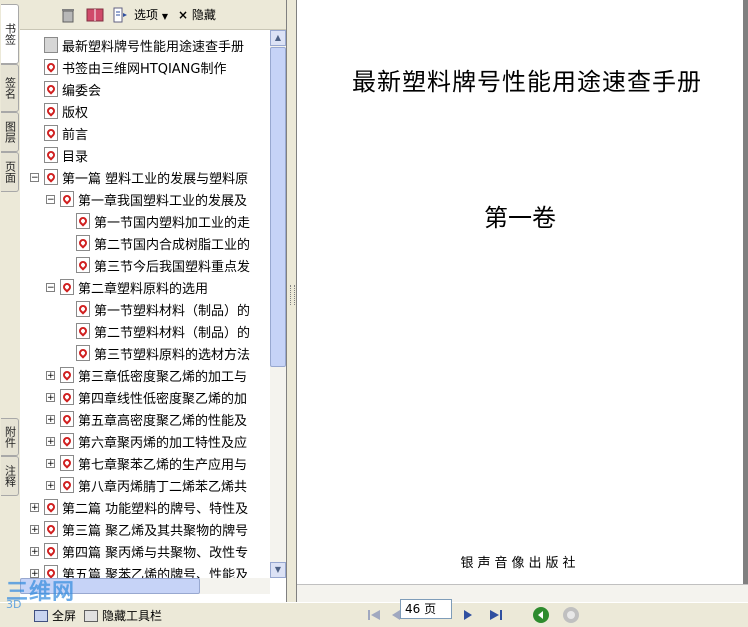  What do you see at coordinates (172, 267) in the screenshot?
I see `bookmark-label: 第三节今后我国塑料重点发` at bounding box center [172, 267].